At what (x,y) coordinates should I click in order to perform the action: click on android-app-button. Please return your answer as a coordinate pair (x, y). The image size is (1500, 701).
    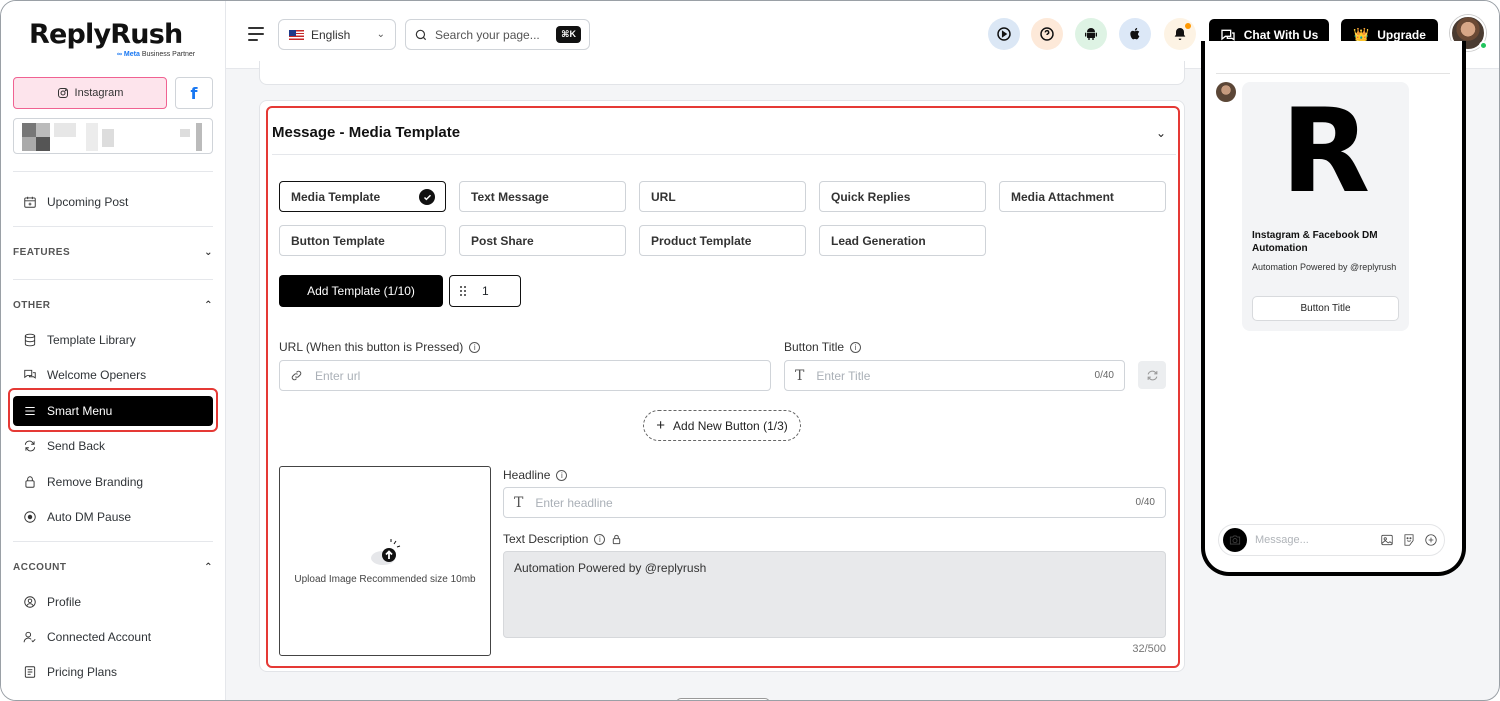
    Looking at the image, I should click on (1091, 34).